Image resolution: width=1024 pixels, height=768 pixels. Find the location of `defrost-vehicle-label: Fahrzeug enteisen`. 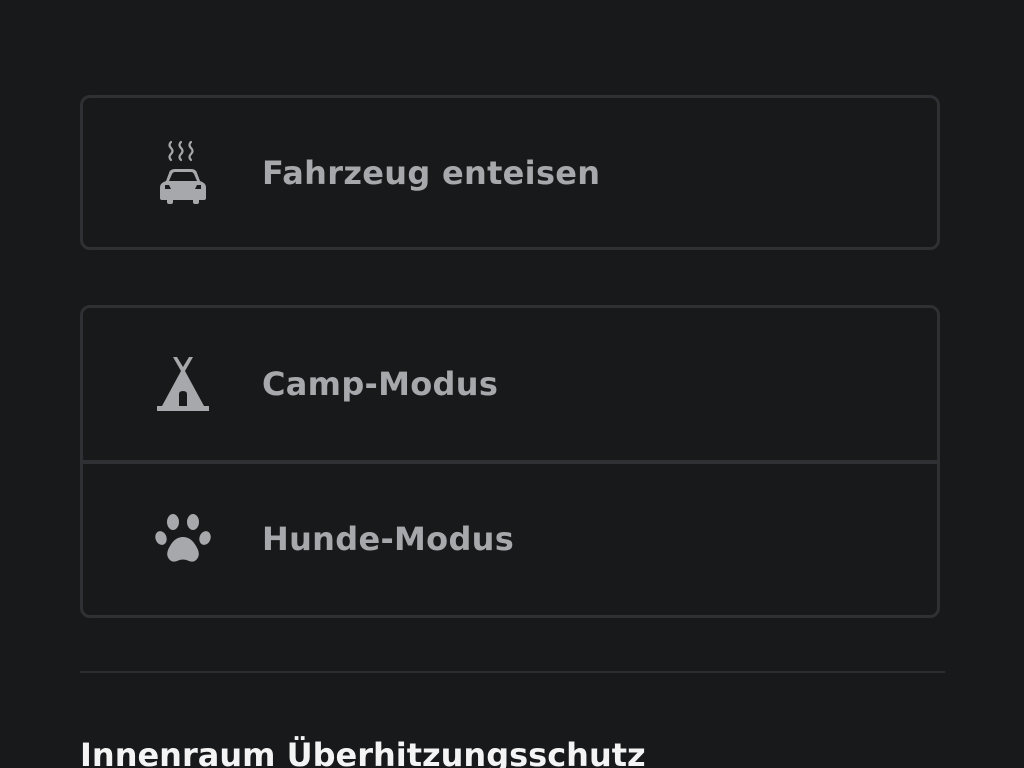

defrost-vehicle-label: Fahrzeug enteisen is located at coordinates (431, 172).